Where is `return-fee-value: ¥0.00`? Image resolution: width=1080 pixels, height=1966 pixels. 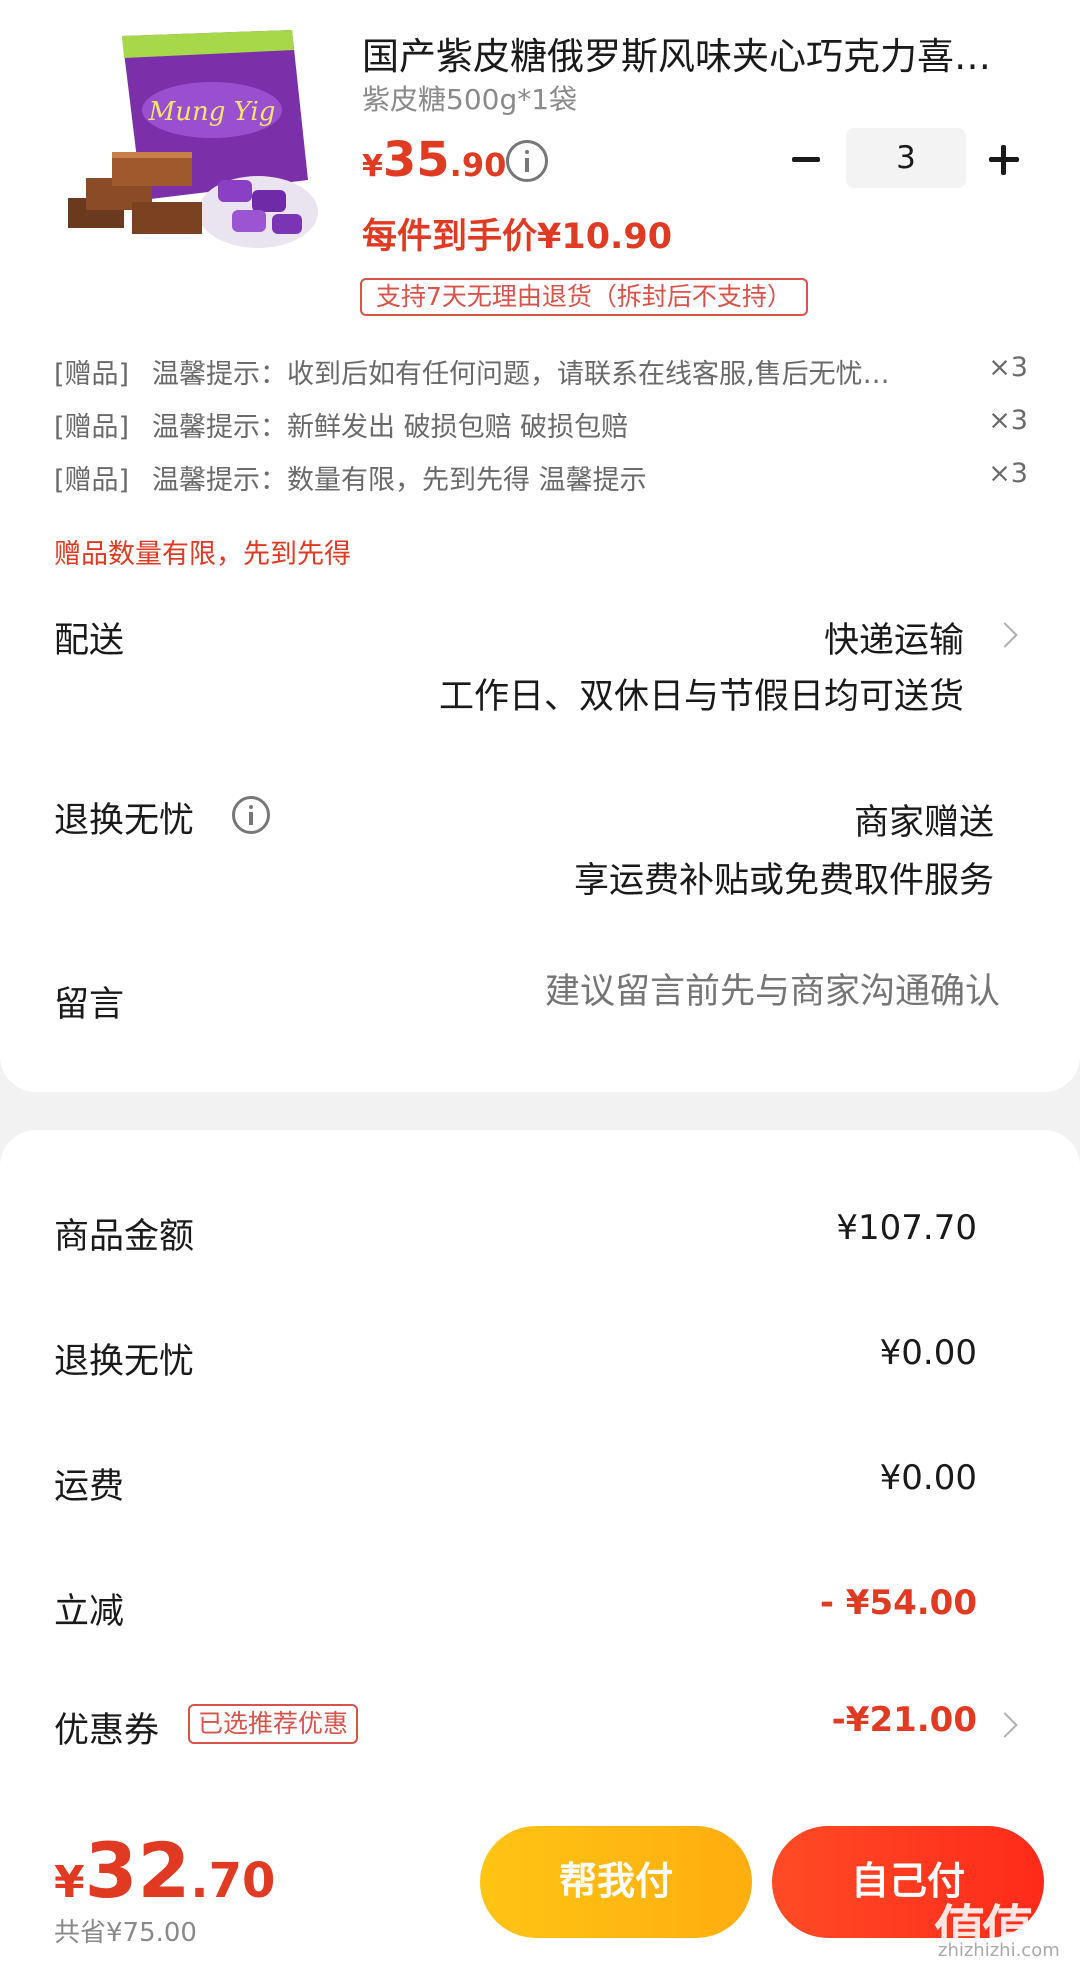 return-fee-value: ¥0.00 is located at coordinates (928, 1353).